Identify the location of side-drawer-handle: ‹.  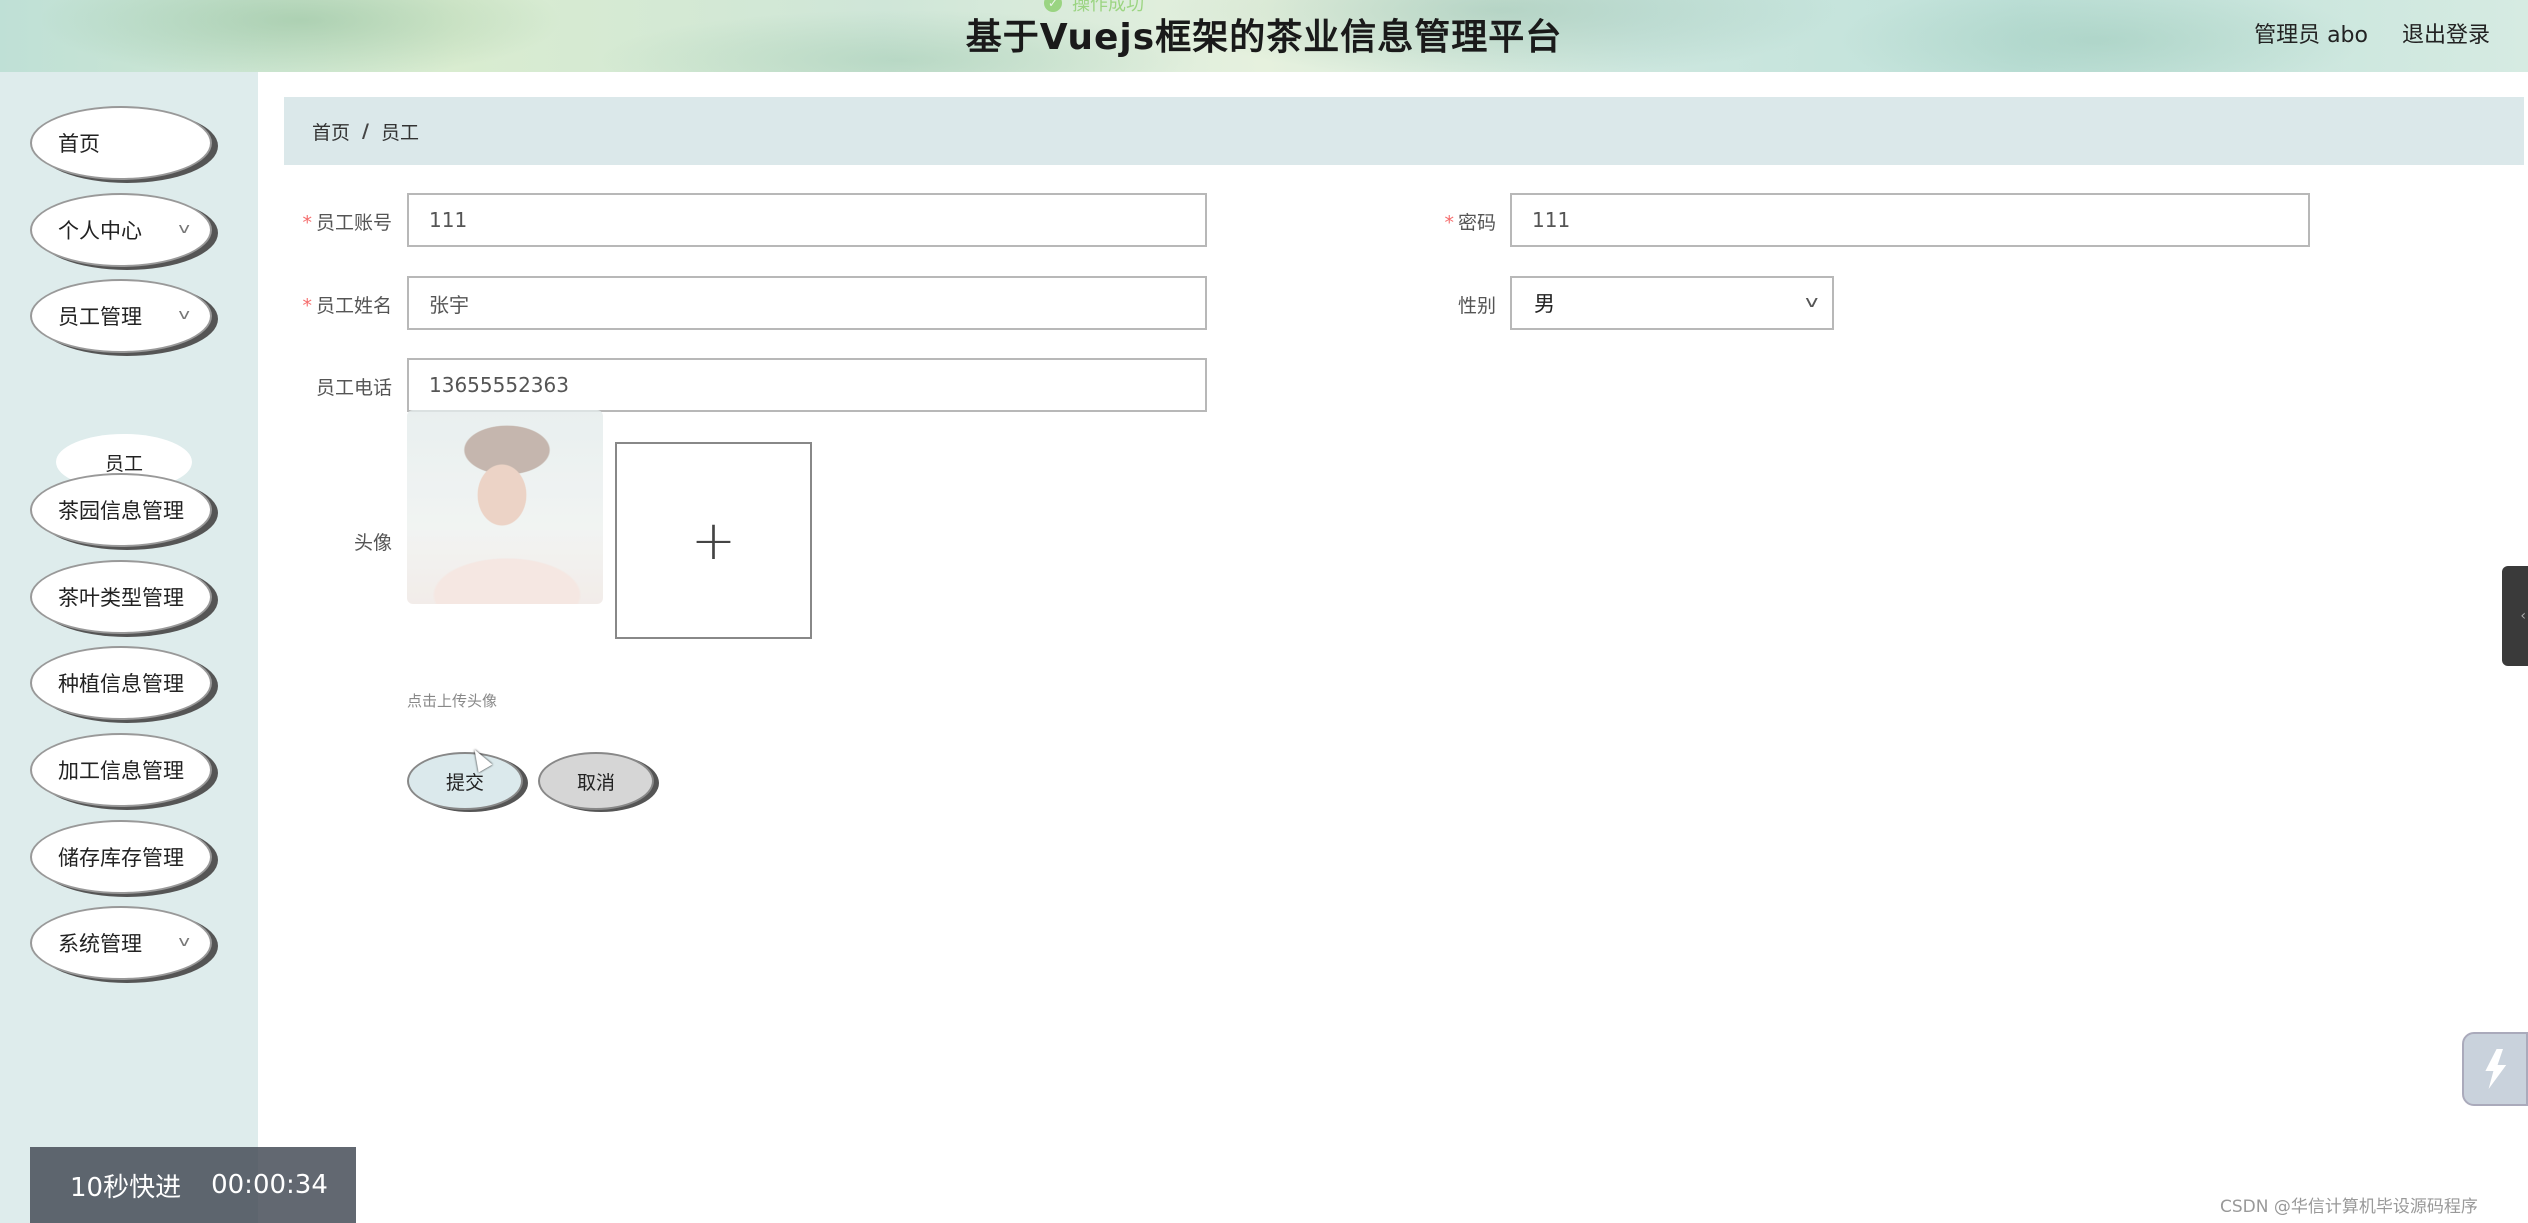
(2515, 616).